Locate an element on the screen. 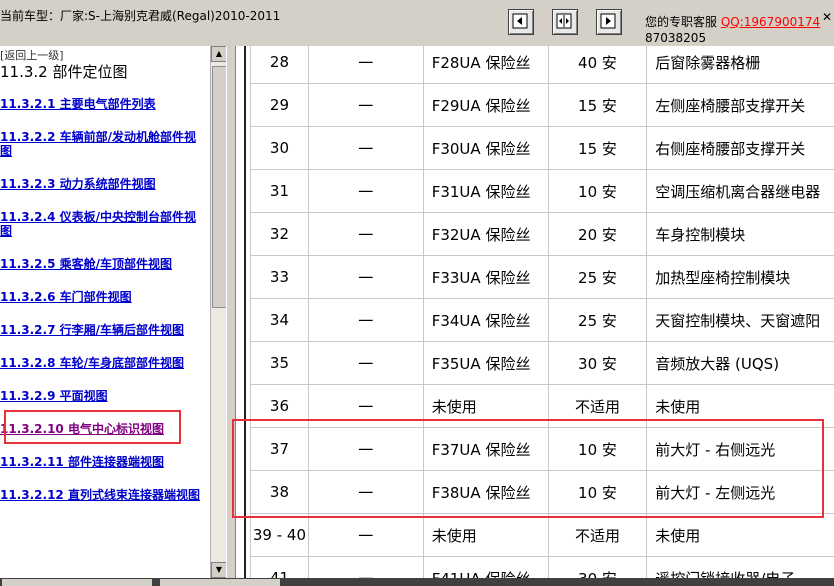  nav-item-trunk-rear-view: 11.3.2.7 行李厢/车辆后部件视图 is located at coordinates (103, 330).